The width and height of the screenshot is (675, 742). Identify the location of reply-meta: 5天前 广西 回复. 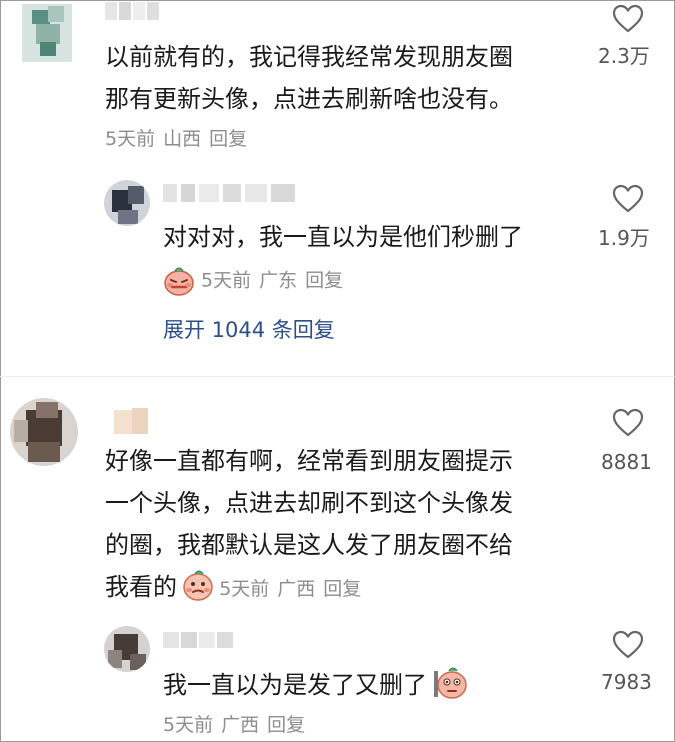
(234, 725).